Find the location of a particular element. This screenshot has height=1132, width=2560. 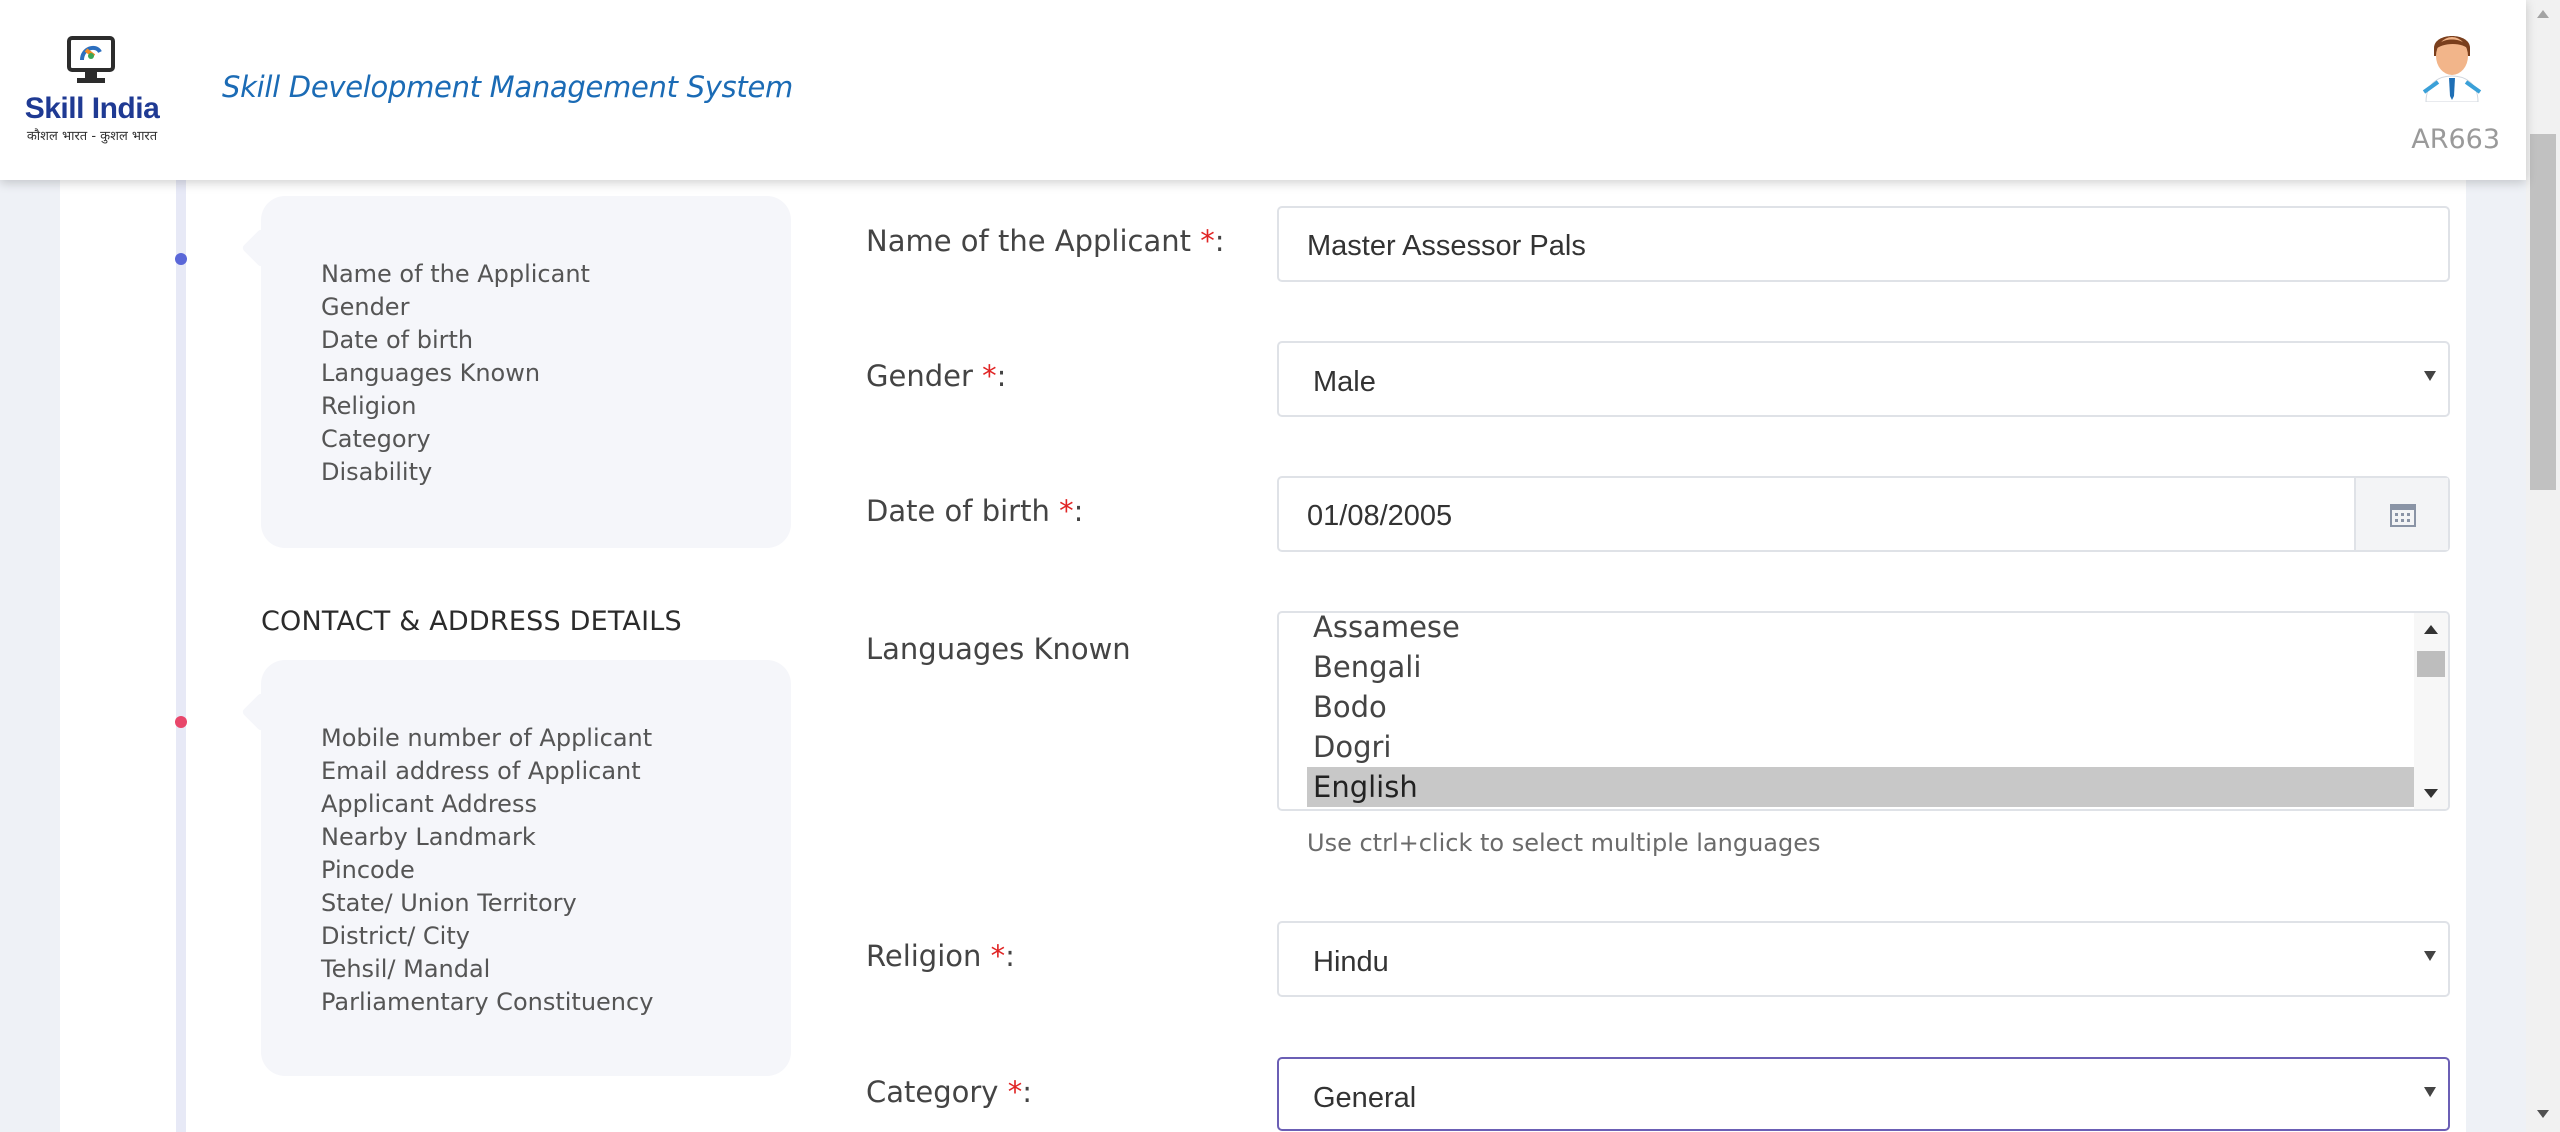

summary-item: Pincode is located at coordinates (368, 870).